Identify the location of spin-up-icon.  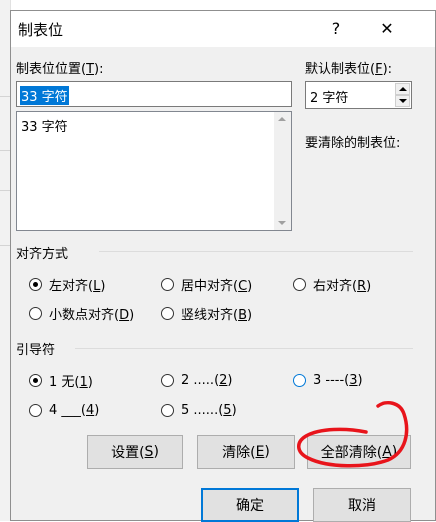
(403, 89).